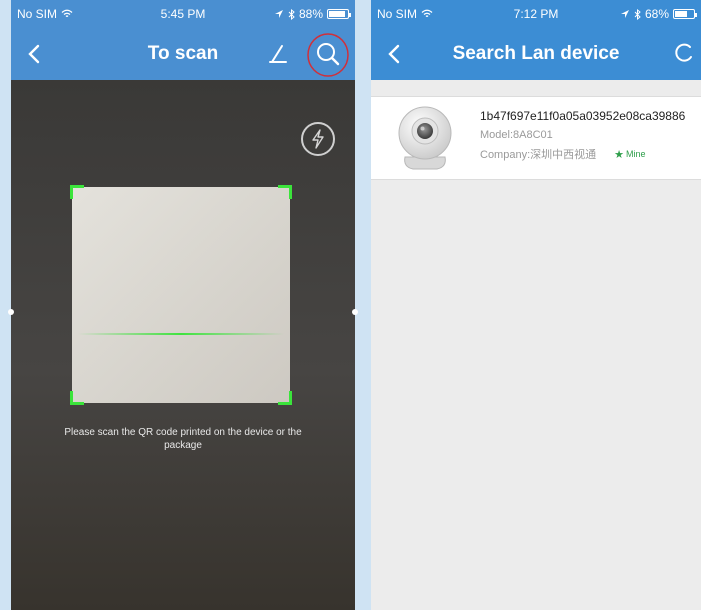  What do you see at coordinates (538, 155) in the screenshot?
I see `device-company: Company:深圳中西视通` at bounding box center [538, 155].